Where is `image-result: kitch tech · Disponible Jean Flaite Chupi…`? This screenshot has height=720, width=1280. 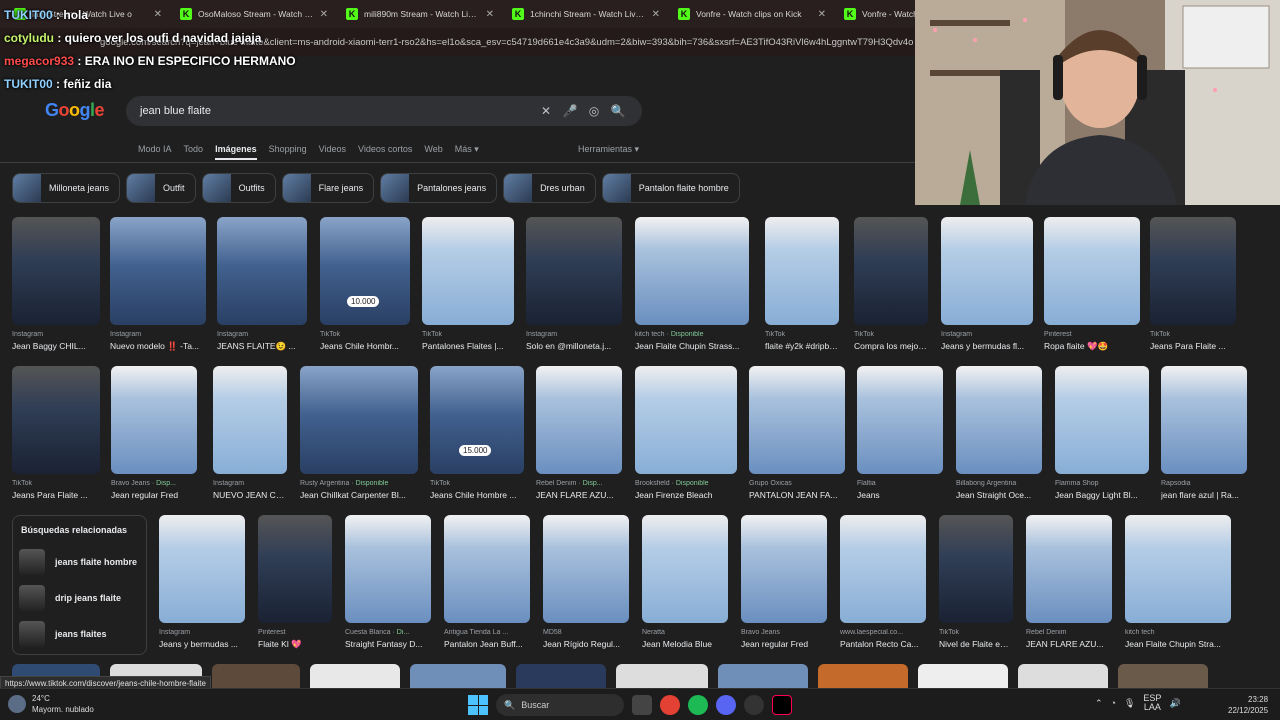
image-result: kitch tech · Disponible Jean Flaite Chupi… is located at coordinates (692, 287).